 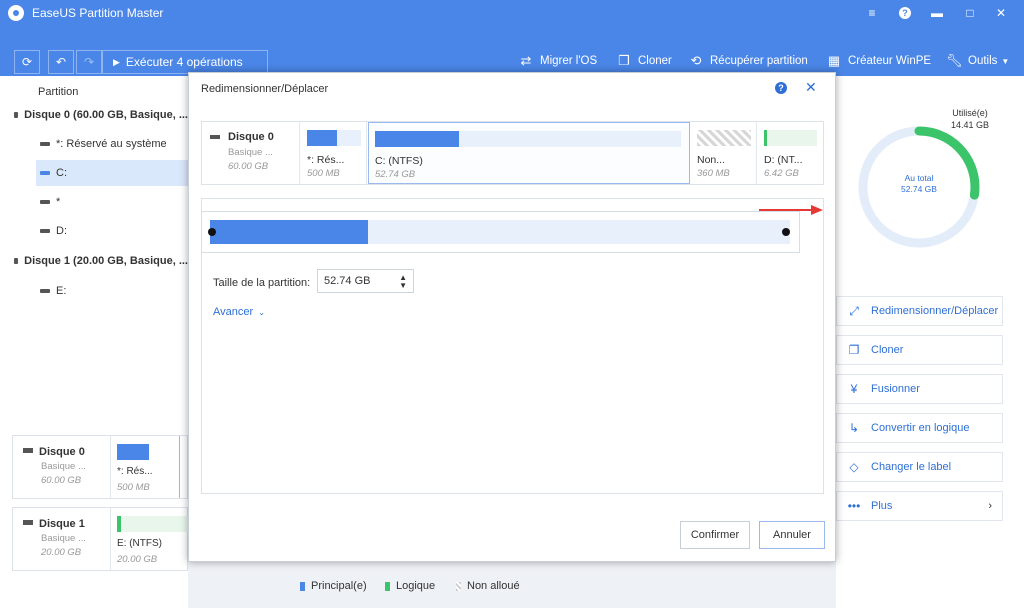 I want to click on menu-icon: ≡, so click(x=872, y=13).